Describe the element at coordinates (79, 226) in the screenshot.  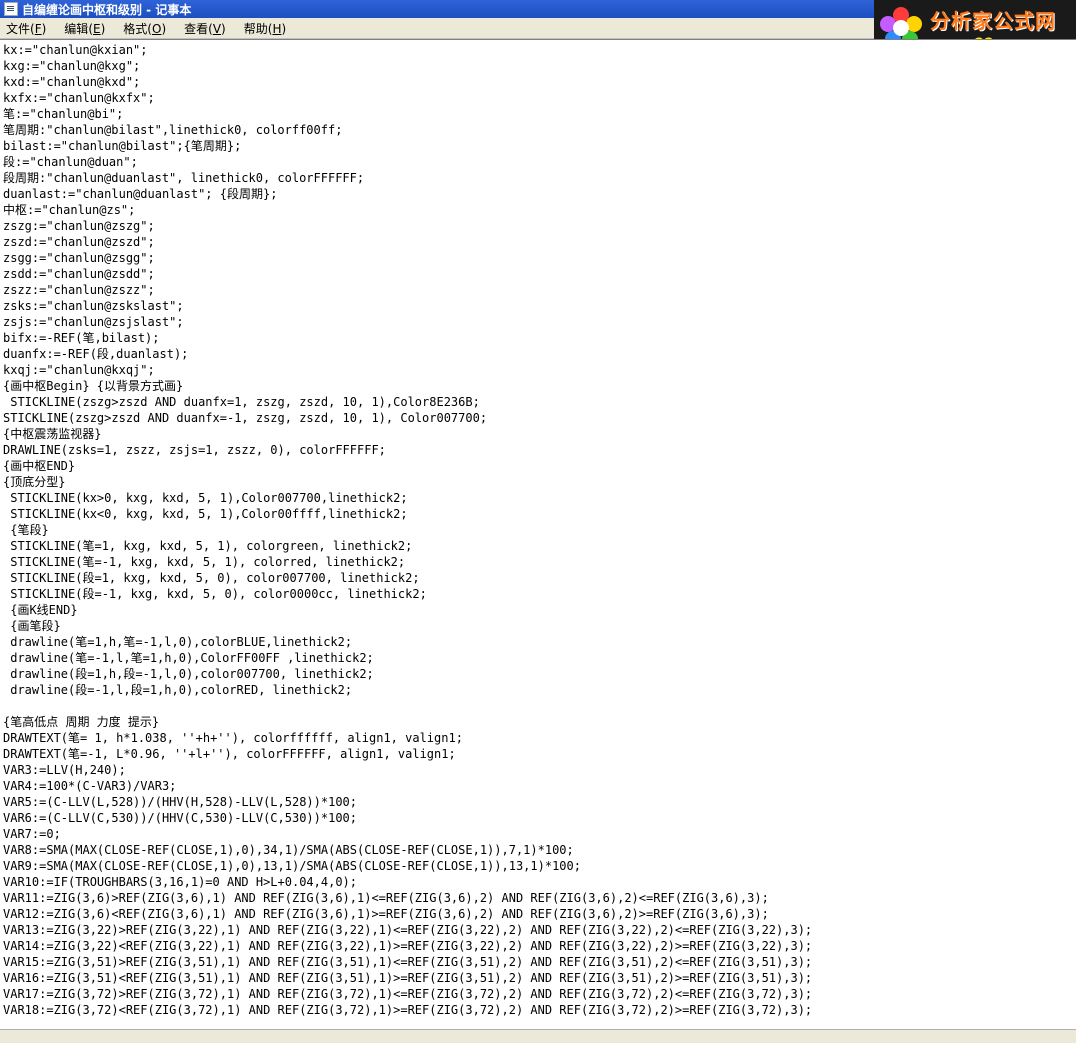
I see `code-line: zszg:="chanlun@zszg";` at that location.